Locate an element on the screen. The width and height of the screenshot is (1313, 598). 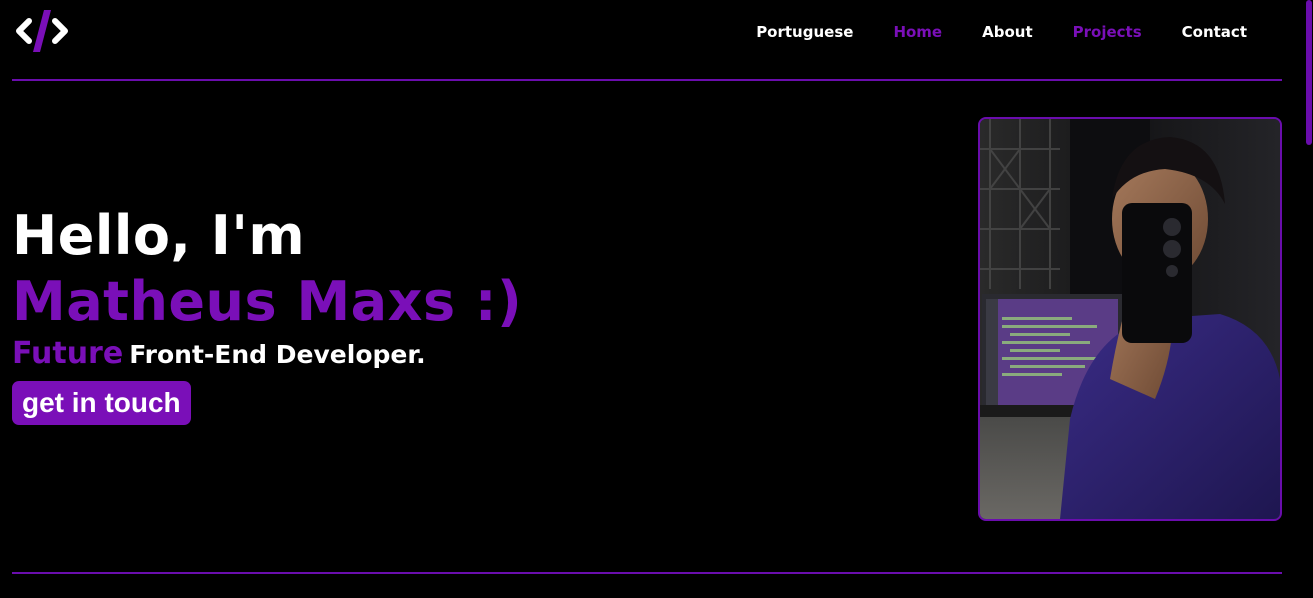
nav-home: Home is located at coordinates (917, 32).